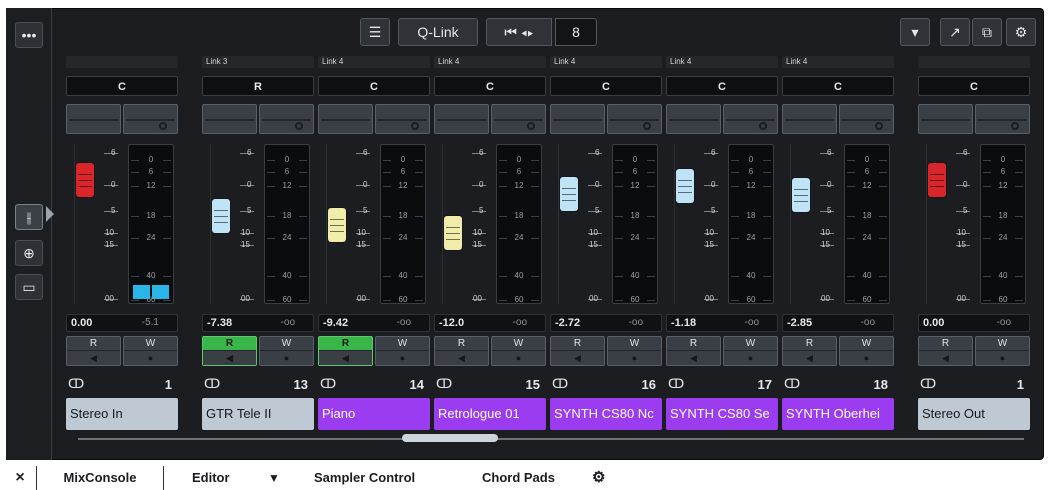 Image resolution: width=1050 pixels, height=490 pixels. I want to click on qlink-button: Q-Link, so click(438, 32).